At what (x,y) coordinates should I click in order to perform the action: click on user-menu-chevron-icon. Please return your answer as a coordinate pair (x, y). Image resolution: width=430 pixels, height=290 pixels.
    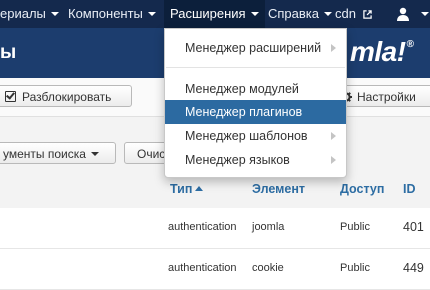
    Looking at the image, I should click on (425, 14).